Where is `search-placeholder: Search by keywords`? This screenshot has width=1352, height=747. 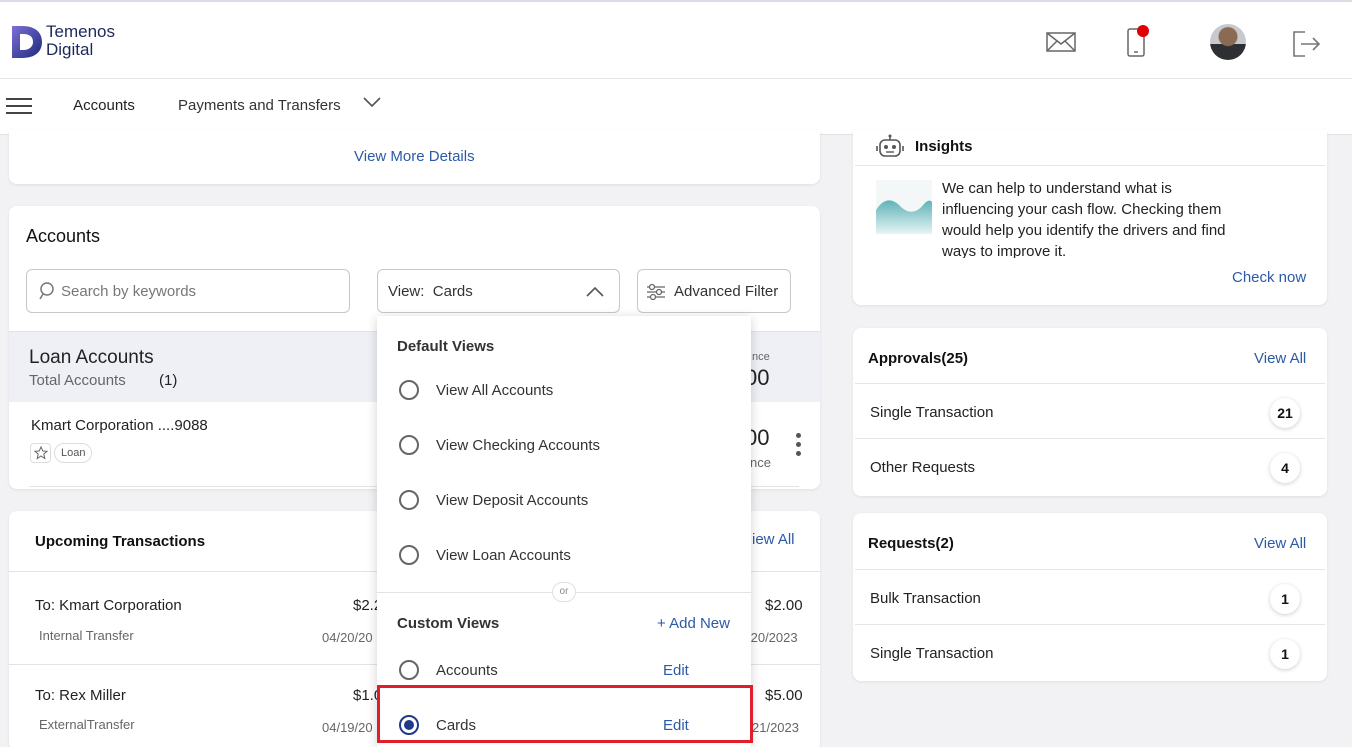
search-placeholder: Search by keywords is located at coordinates (129, 291).